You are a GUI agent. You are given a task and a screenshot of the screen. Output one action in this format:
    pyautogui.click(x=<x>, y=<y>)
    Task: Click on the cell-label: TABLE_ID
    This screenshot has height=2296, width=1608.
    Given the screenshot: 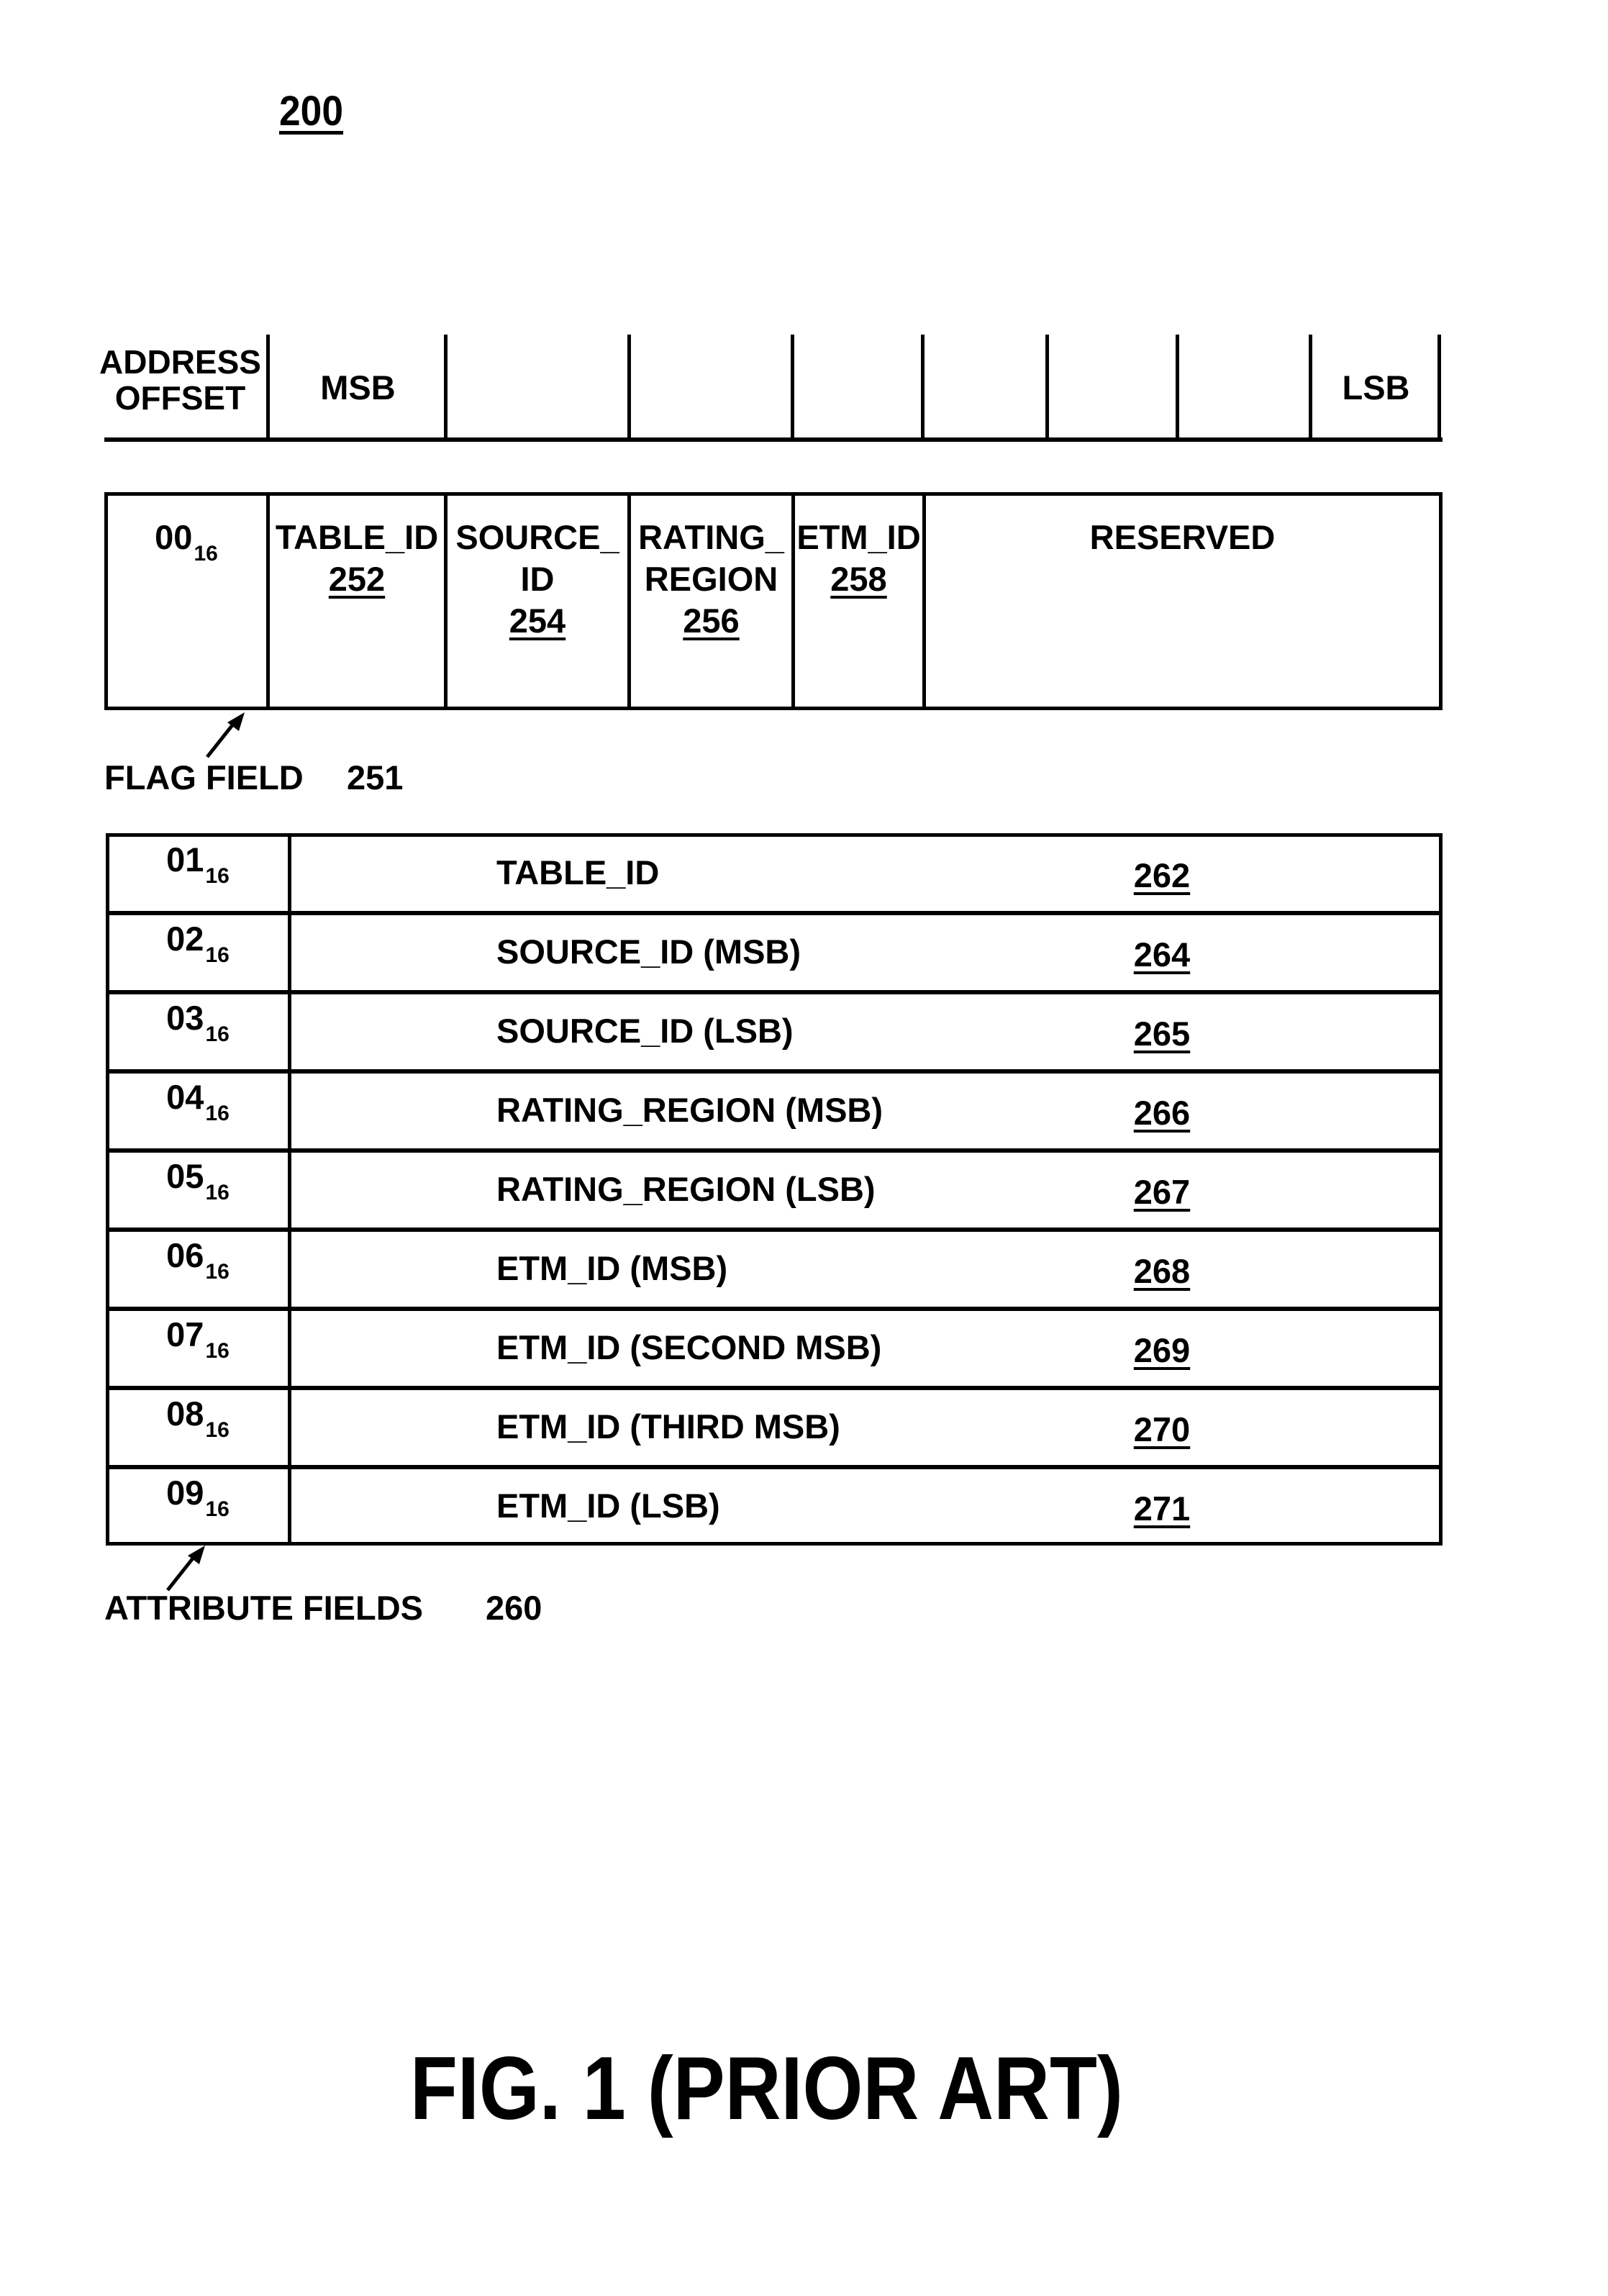 What is the action you would take?
    pyautogui.click(x=357, y=537)
    